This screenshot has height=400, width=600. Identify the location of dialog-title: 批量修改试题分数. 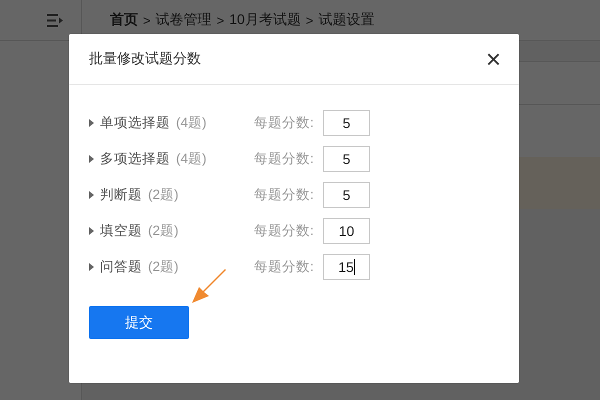
(145, 59).